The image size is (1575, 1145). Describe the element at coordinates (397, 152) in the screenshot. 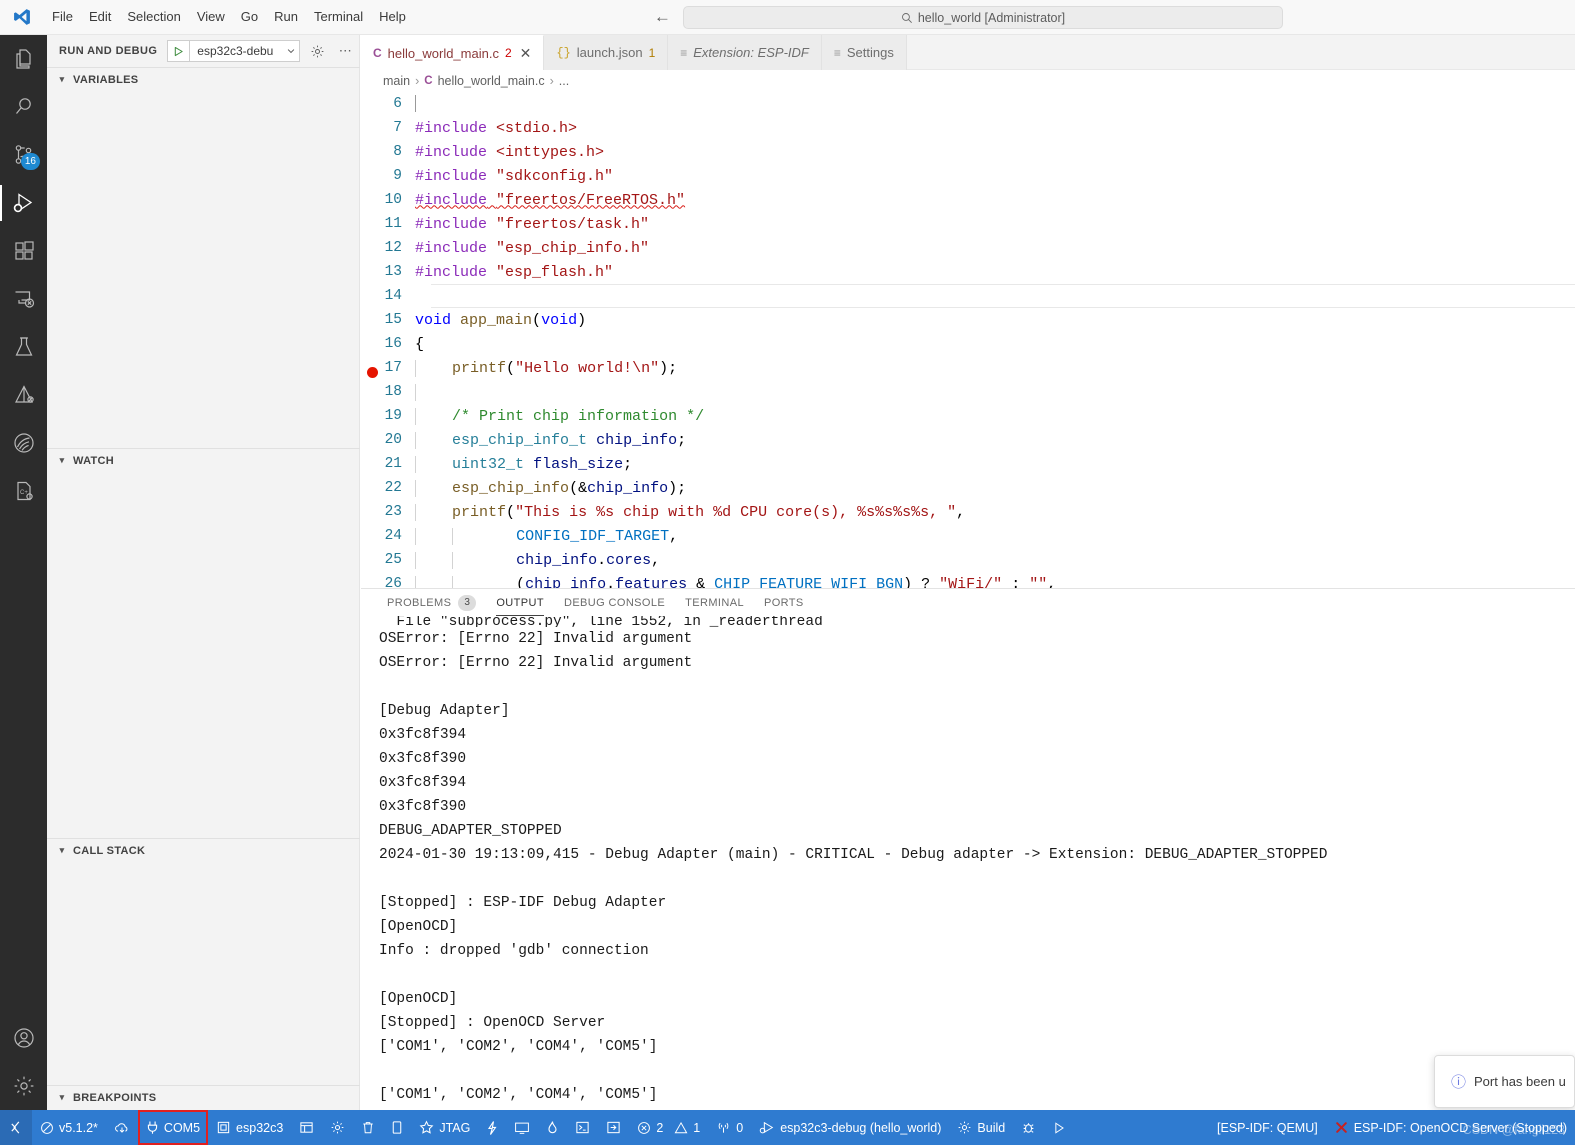

I see `line-number: 8` at that location.